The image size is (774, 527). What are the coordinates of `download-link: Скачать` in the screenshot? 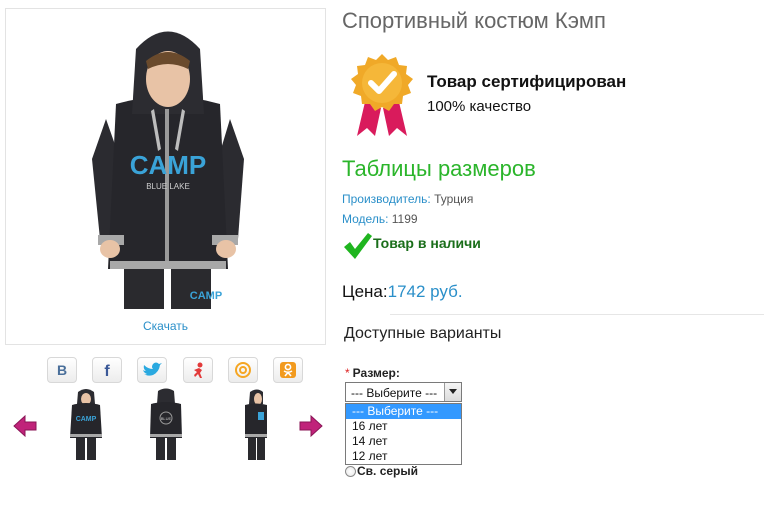 It's located at (165, 326).